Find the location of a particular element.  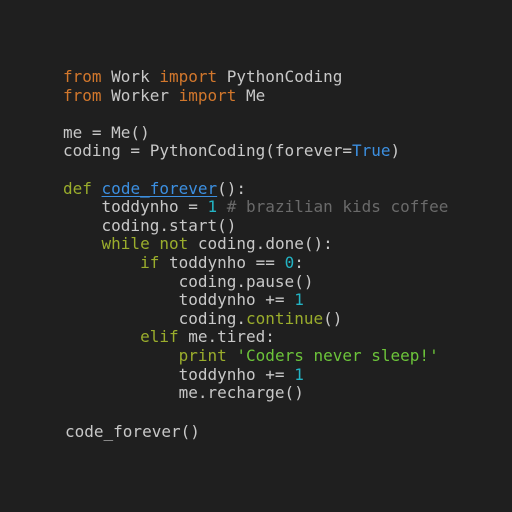

code-line: coding.pause() is located at coordinates (287, 281).